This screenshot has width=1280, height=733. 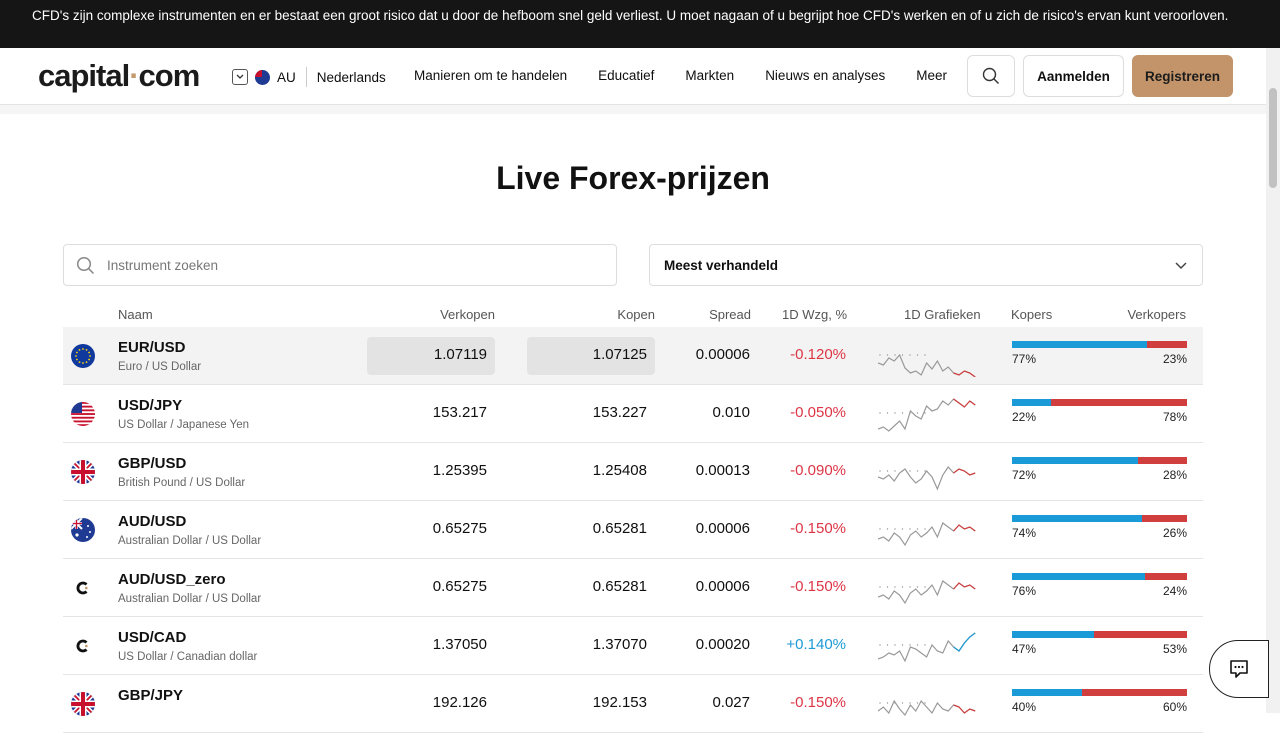 I want to click on buyers-percent: 72%, so click(x=1024, y=475).